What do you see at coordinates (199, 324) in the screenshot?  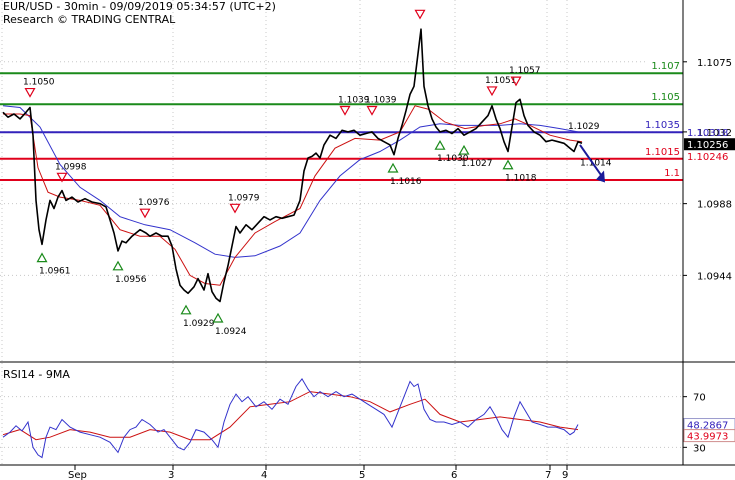 I see `low-label-11: 1.0929` at bounding box center [199, 324].